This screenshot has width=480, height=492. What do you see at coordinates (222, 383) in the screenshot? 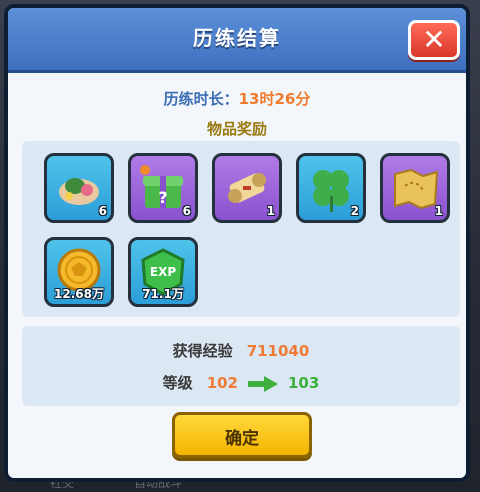
I see `level-from: 102` at bounding box center [222, 383].